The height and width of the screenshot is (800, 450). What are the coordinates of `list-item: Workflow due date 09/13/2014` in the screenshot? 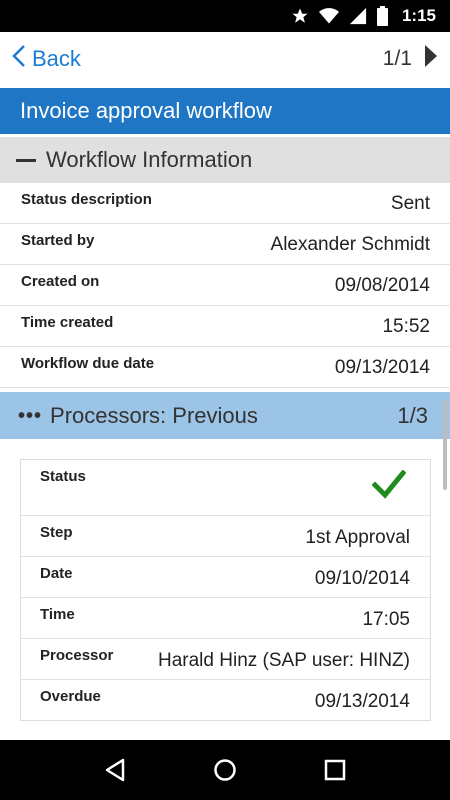 It's located at (225, 367).